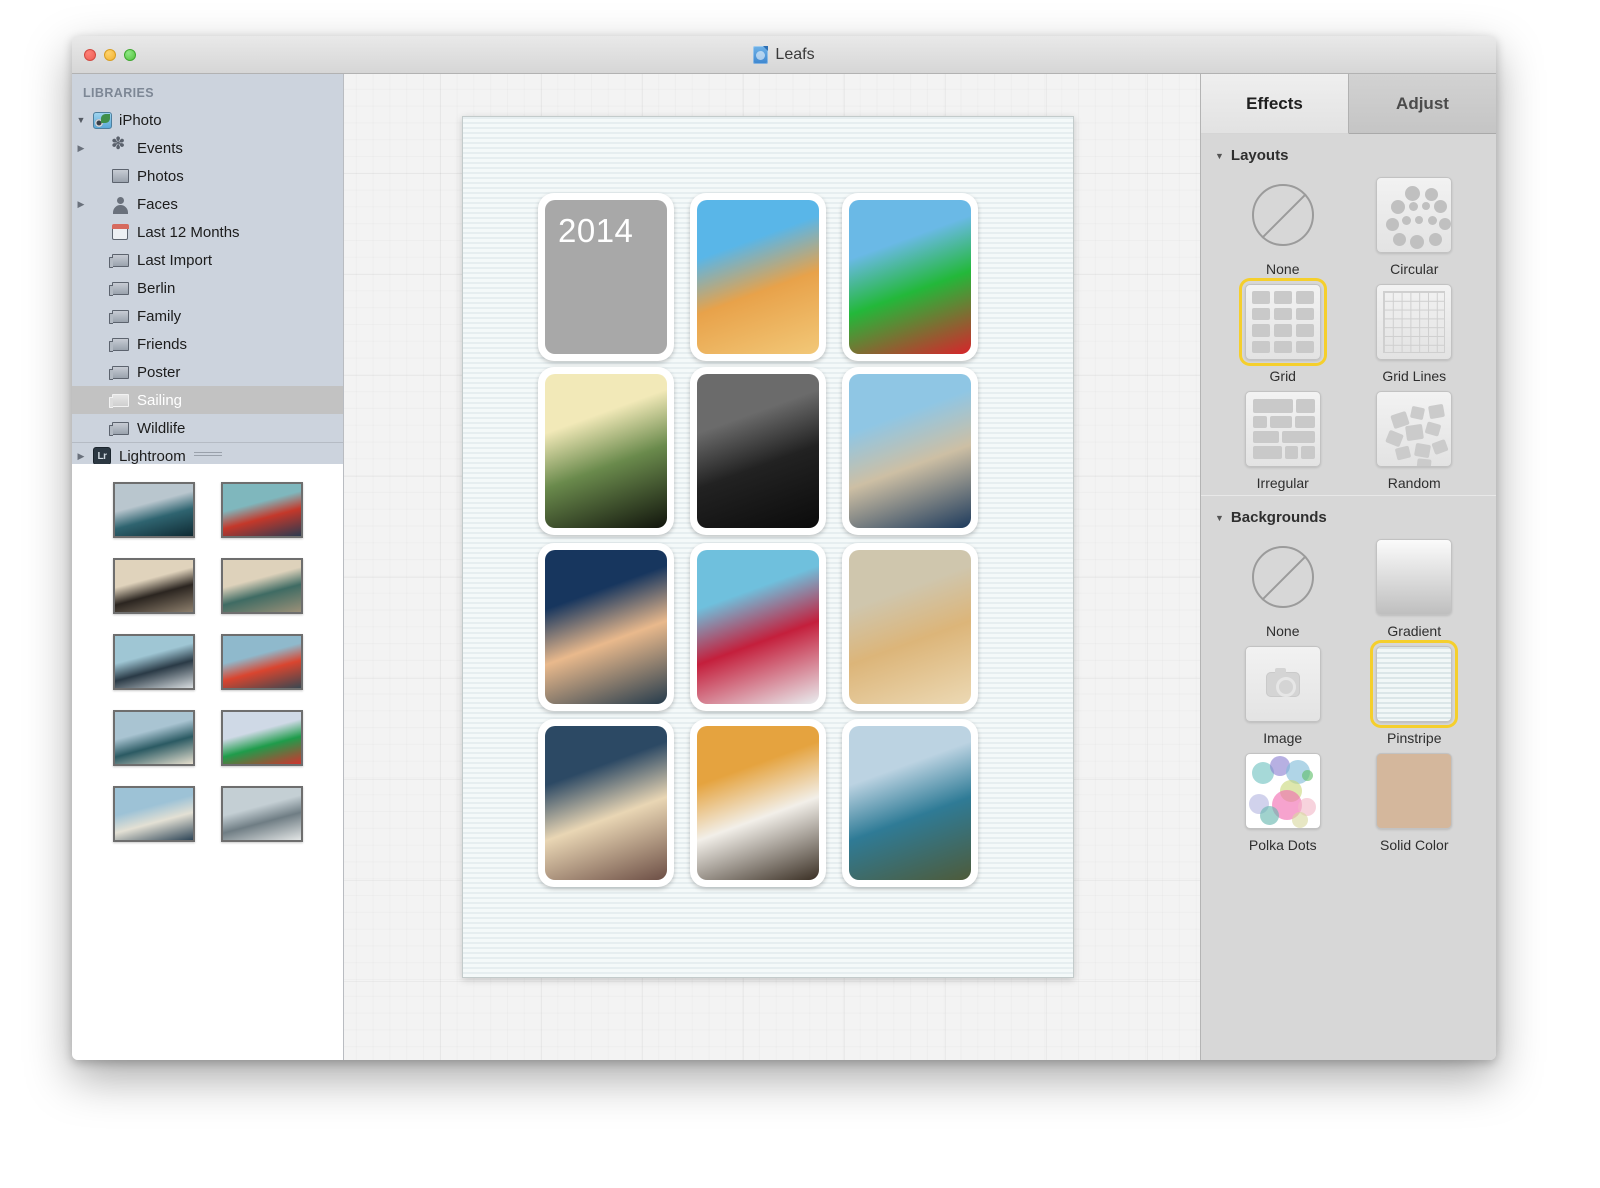  What do you see at coordinates (606, 451) in the screenshot?
I see `green-sea-photo` at bounding box center [606, 451].